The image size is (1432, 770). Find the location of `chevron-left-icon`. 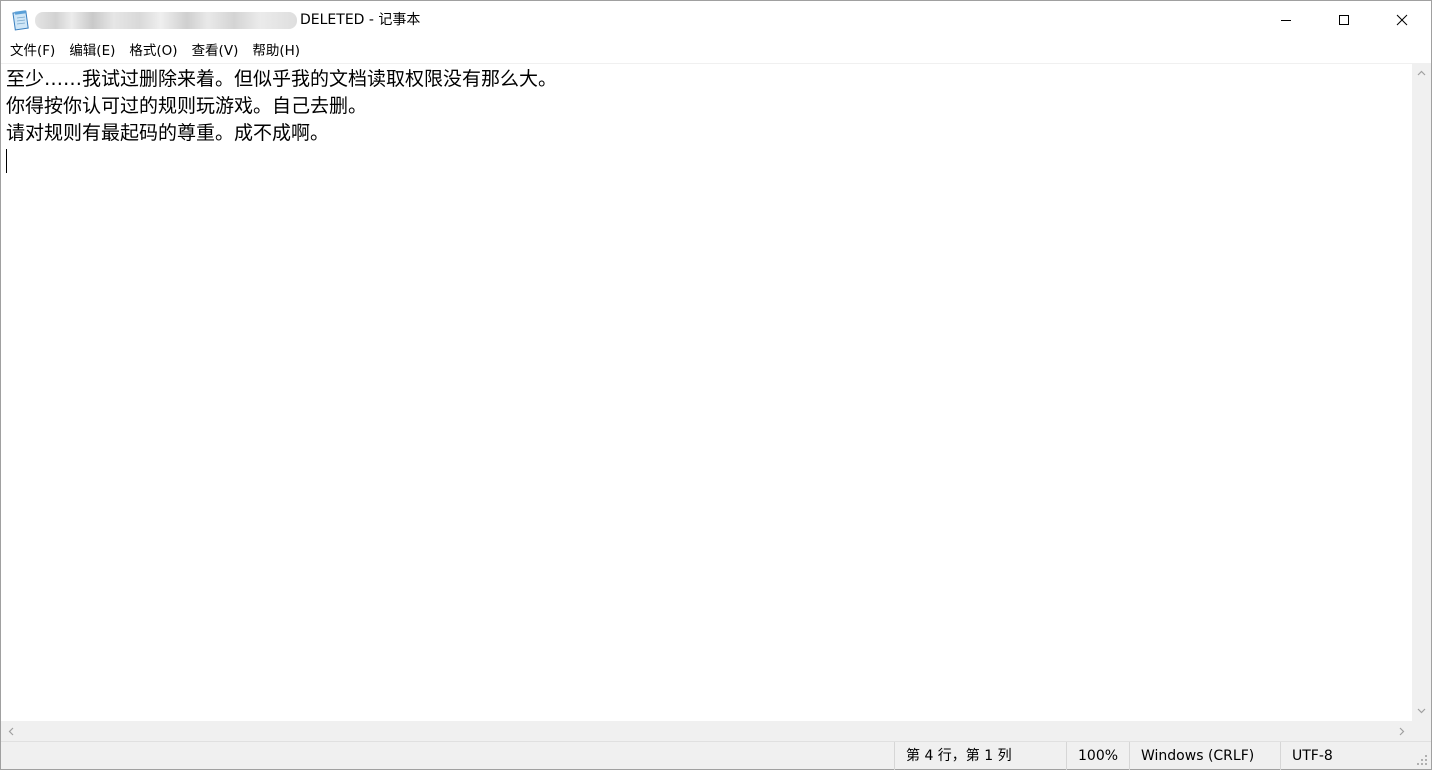

chevron-left-icon is located at coordinates (11, 731).